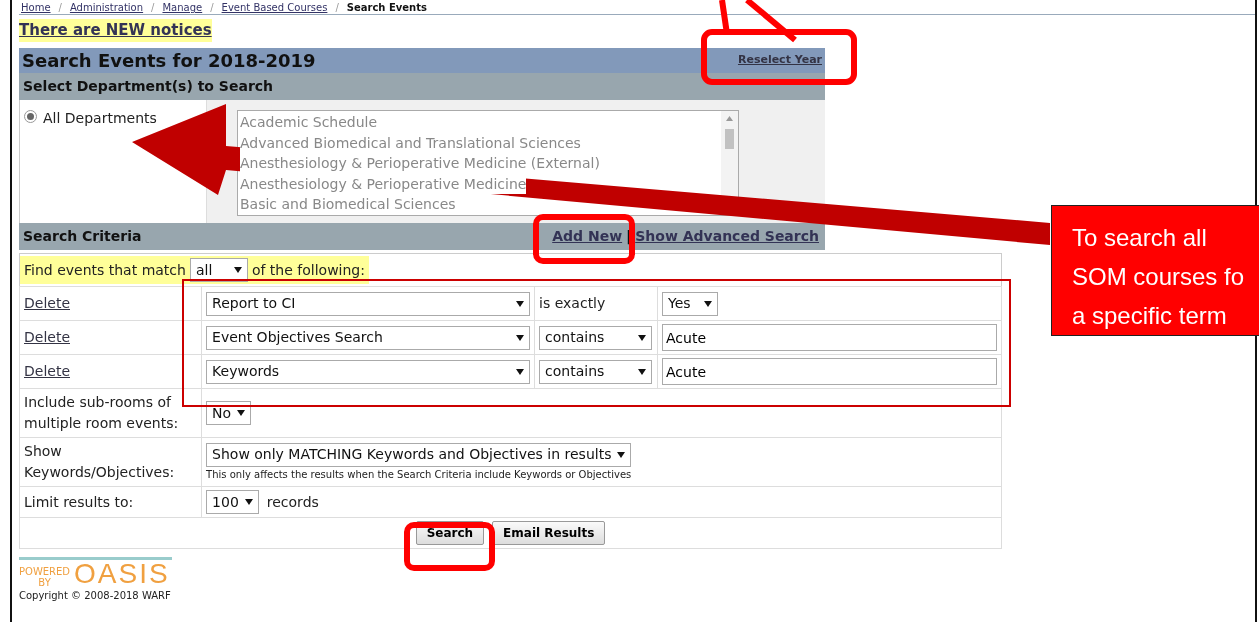 This screenshot has height=622, width=1259. What do you see at coordinates (308, 270) in the screenshot?
I see `match-label: of the following:` at bounding box center [308, 270].